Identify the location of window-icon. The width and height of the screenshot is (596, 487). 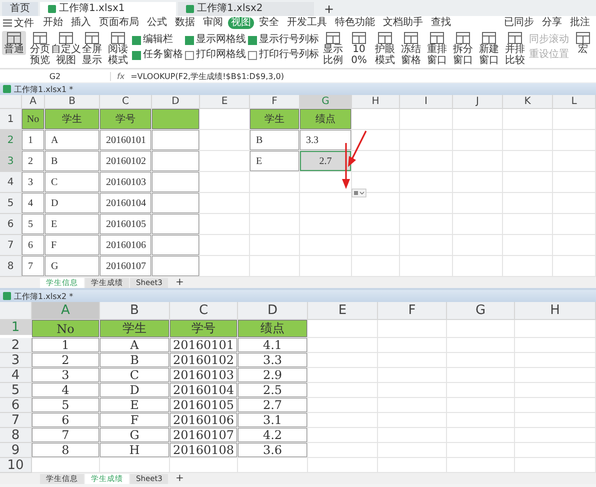
(437, 38).